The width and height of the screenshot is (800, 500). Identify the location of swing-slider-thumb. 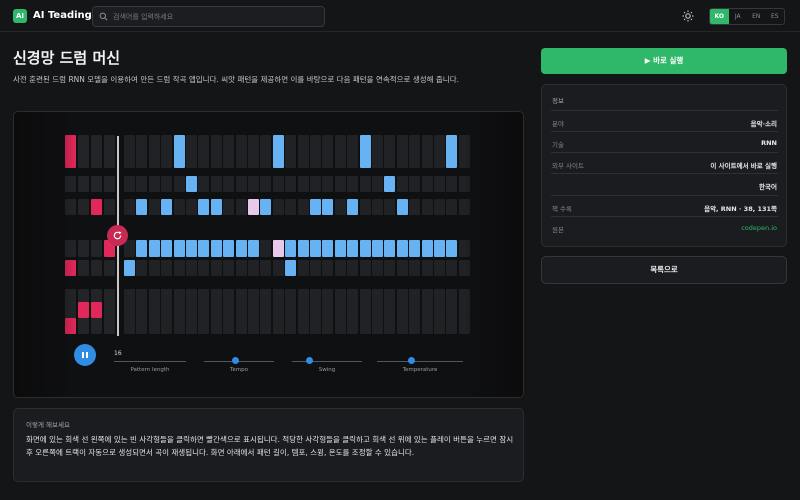
(309, 360).